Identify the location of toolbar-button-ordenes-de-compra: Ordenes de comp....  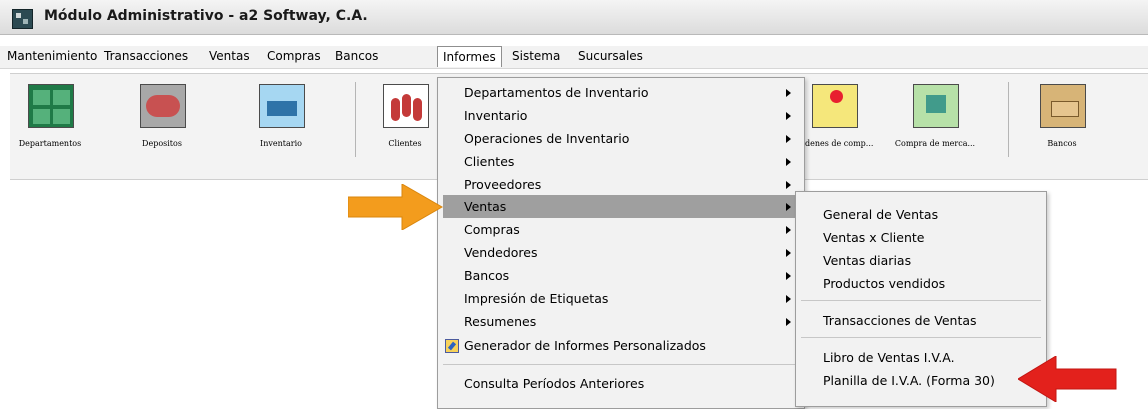
(834, 128).